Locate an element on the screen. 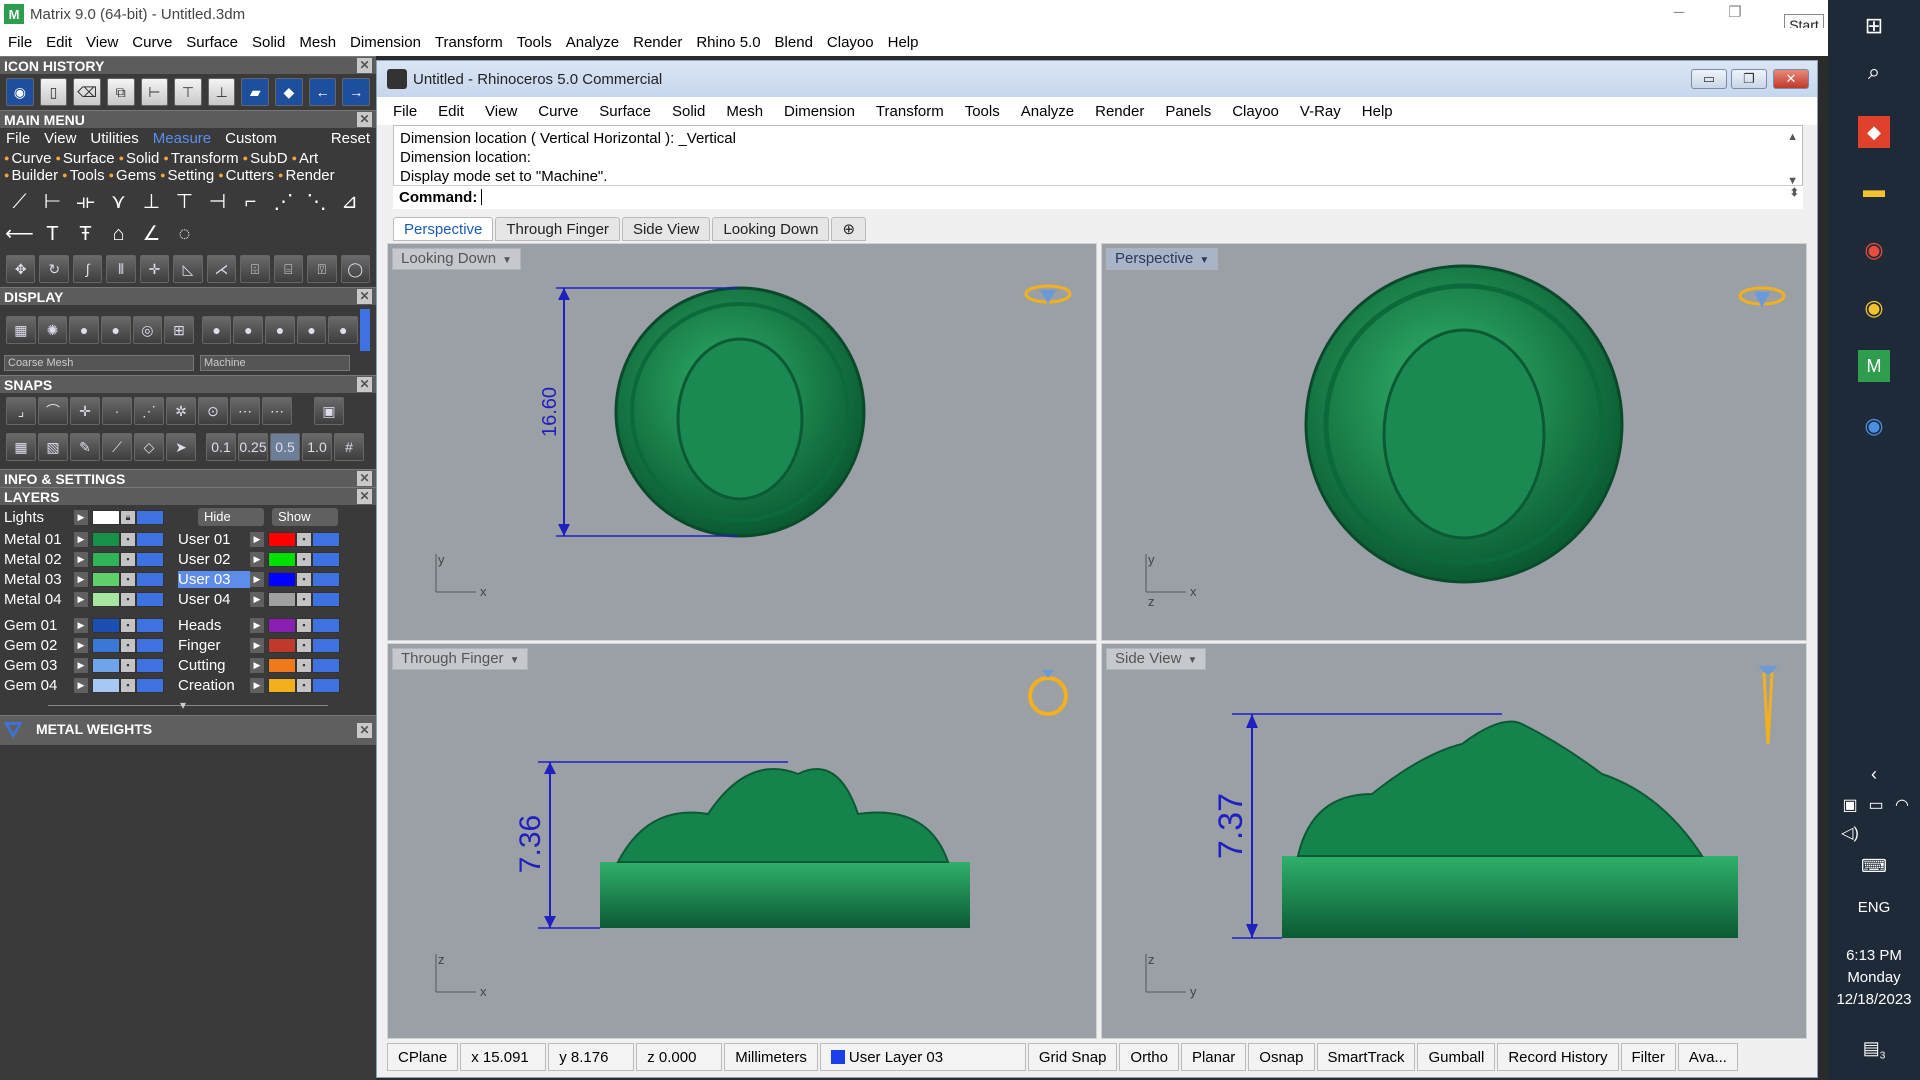 This screenshot has height=1080, width=1920. cat-tools: Tools is located at coordinates (83, 175).